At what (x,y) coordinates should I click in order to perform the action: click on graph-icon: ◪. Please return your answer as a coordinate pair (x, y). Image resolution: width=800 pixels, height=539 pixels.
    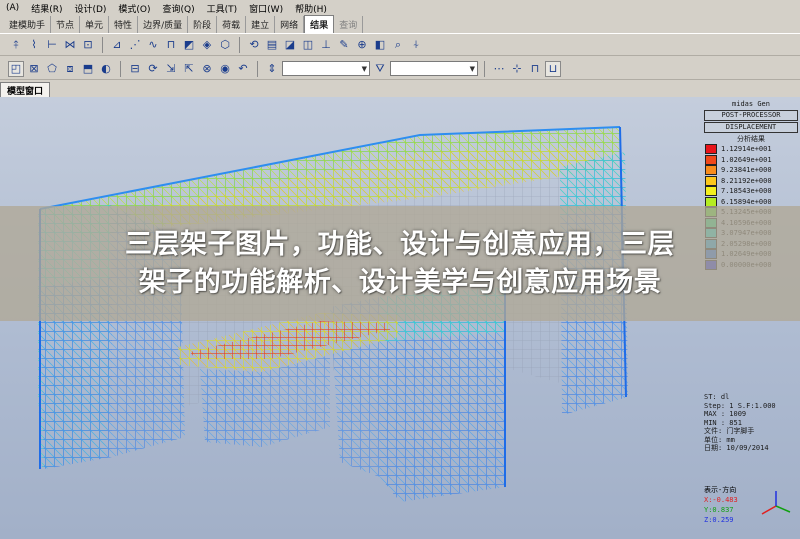
    Looking at the image, I should click on (290, 45).